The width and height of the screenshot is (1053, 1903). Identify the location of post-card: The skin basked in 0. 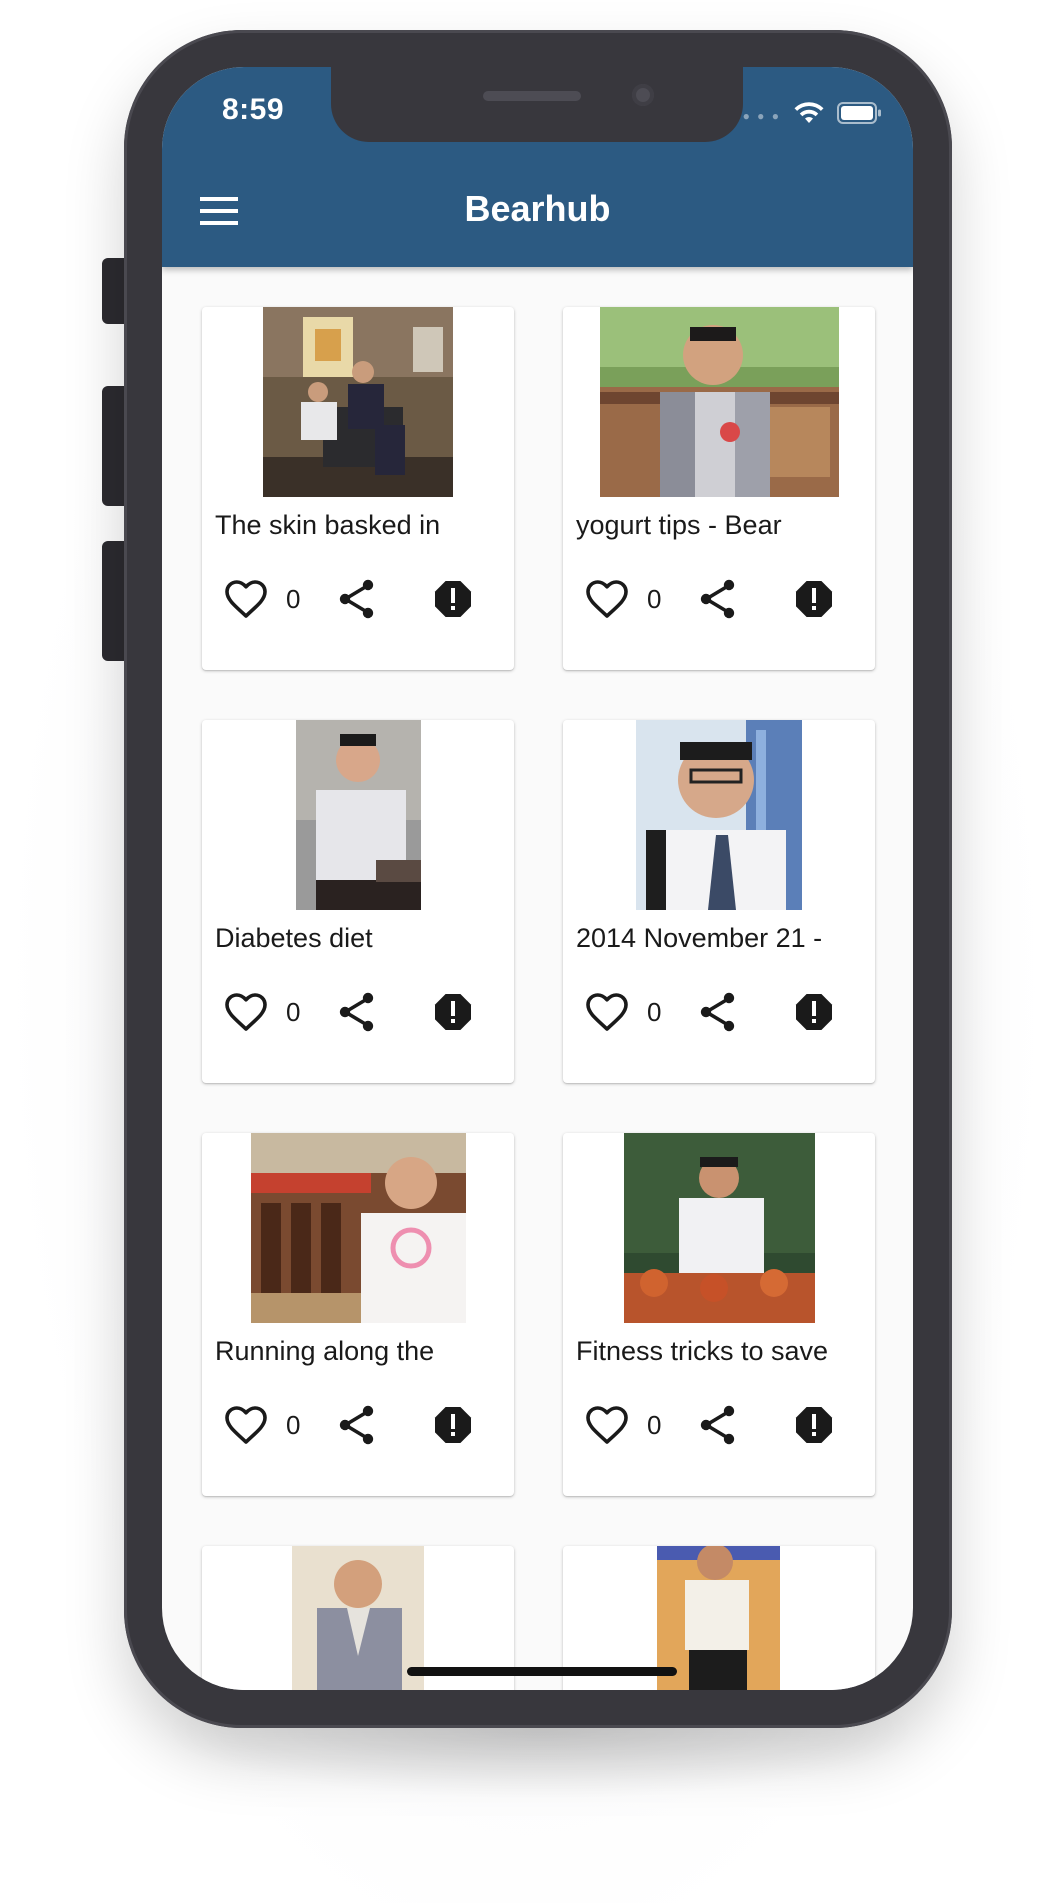
(358, 488).